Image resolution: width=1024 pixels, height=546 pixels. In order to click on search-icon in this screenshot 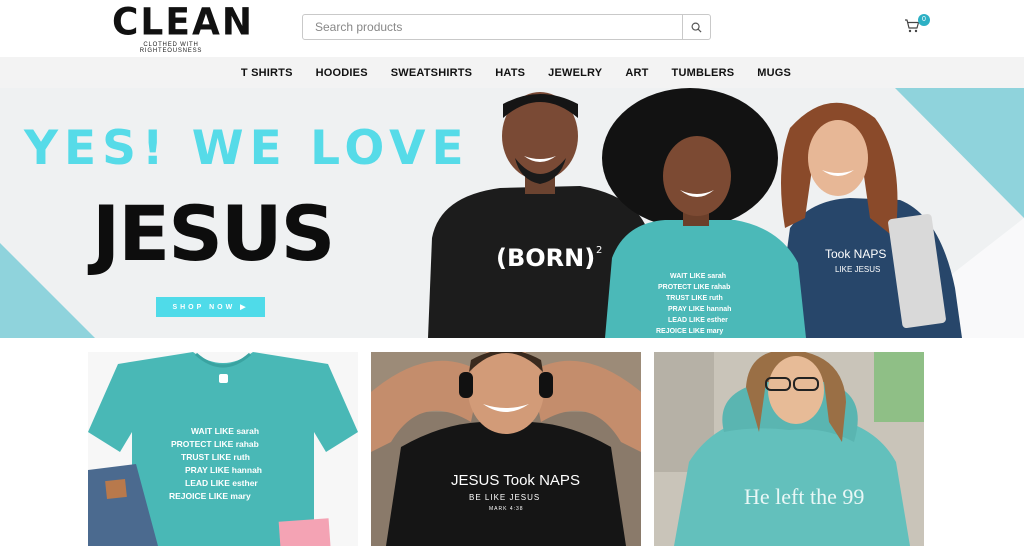, I will do `click(696, 27)`.